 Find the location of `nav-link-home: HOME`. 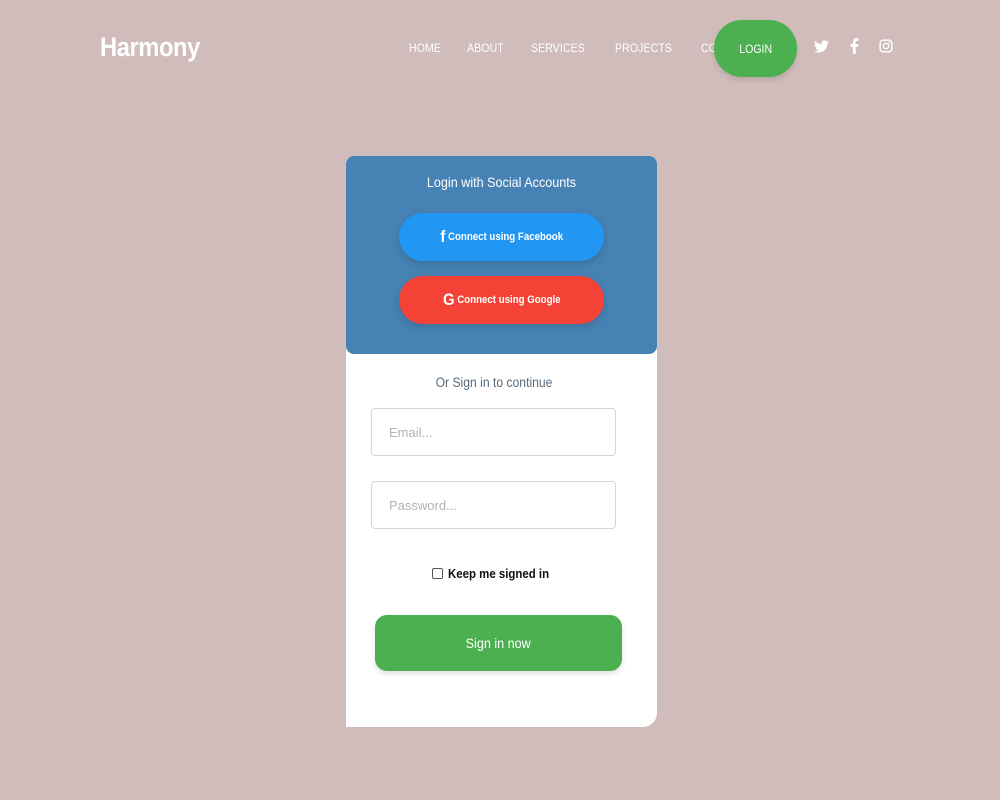

nav-link-home: HOME is located at coordinates (425, 48).